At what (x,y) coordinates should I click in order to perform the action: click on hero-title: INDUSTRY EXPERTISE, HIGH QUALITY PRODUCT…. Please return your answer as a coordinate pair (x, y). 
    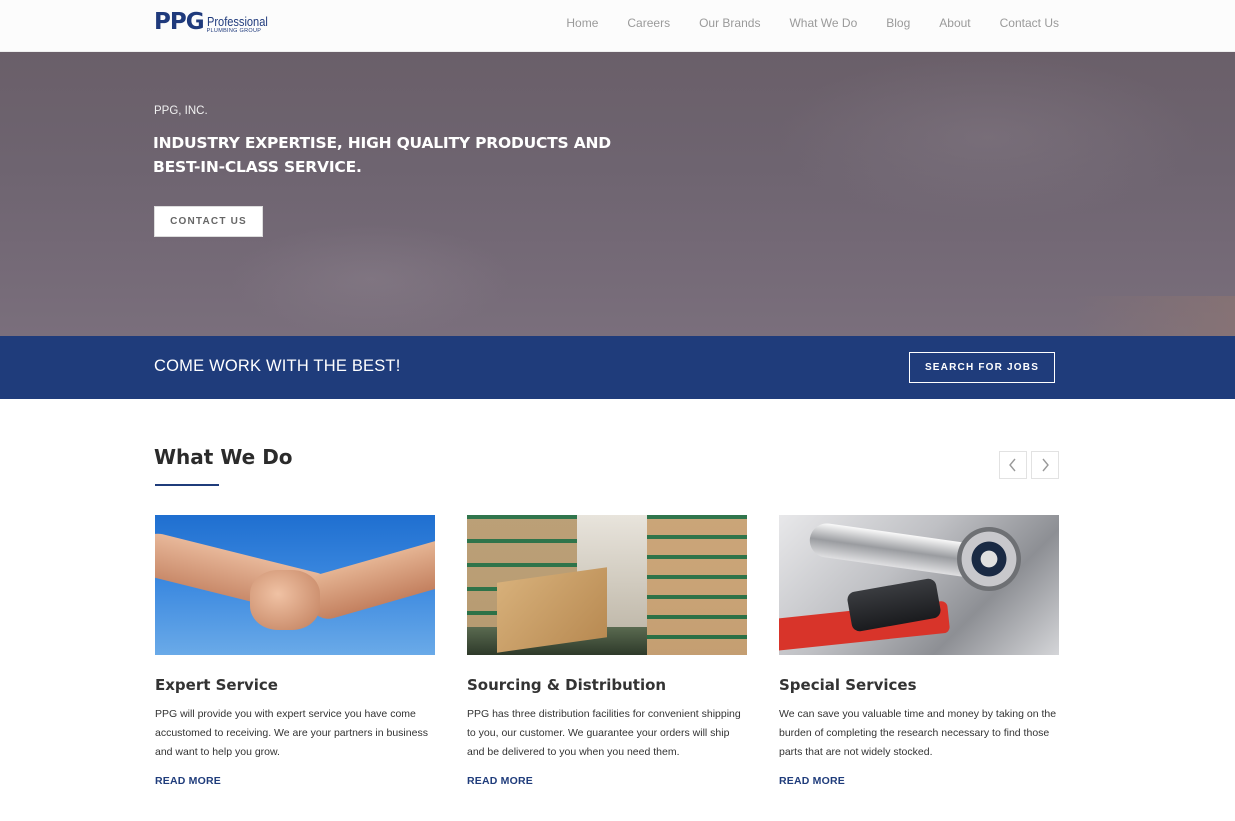
    Looking at the image, I should click on (382, 155).